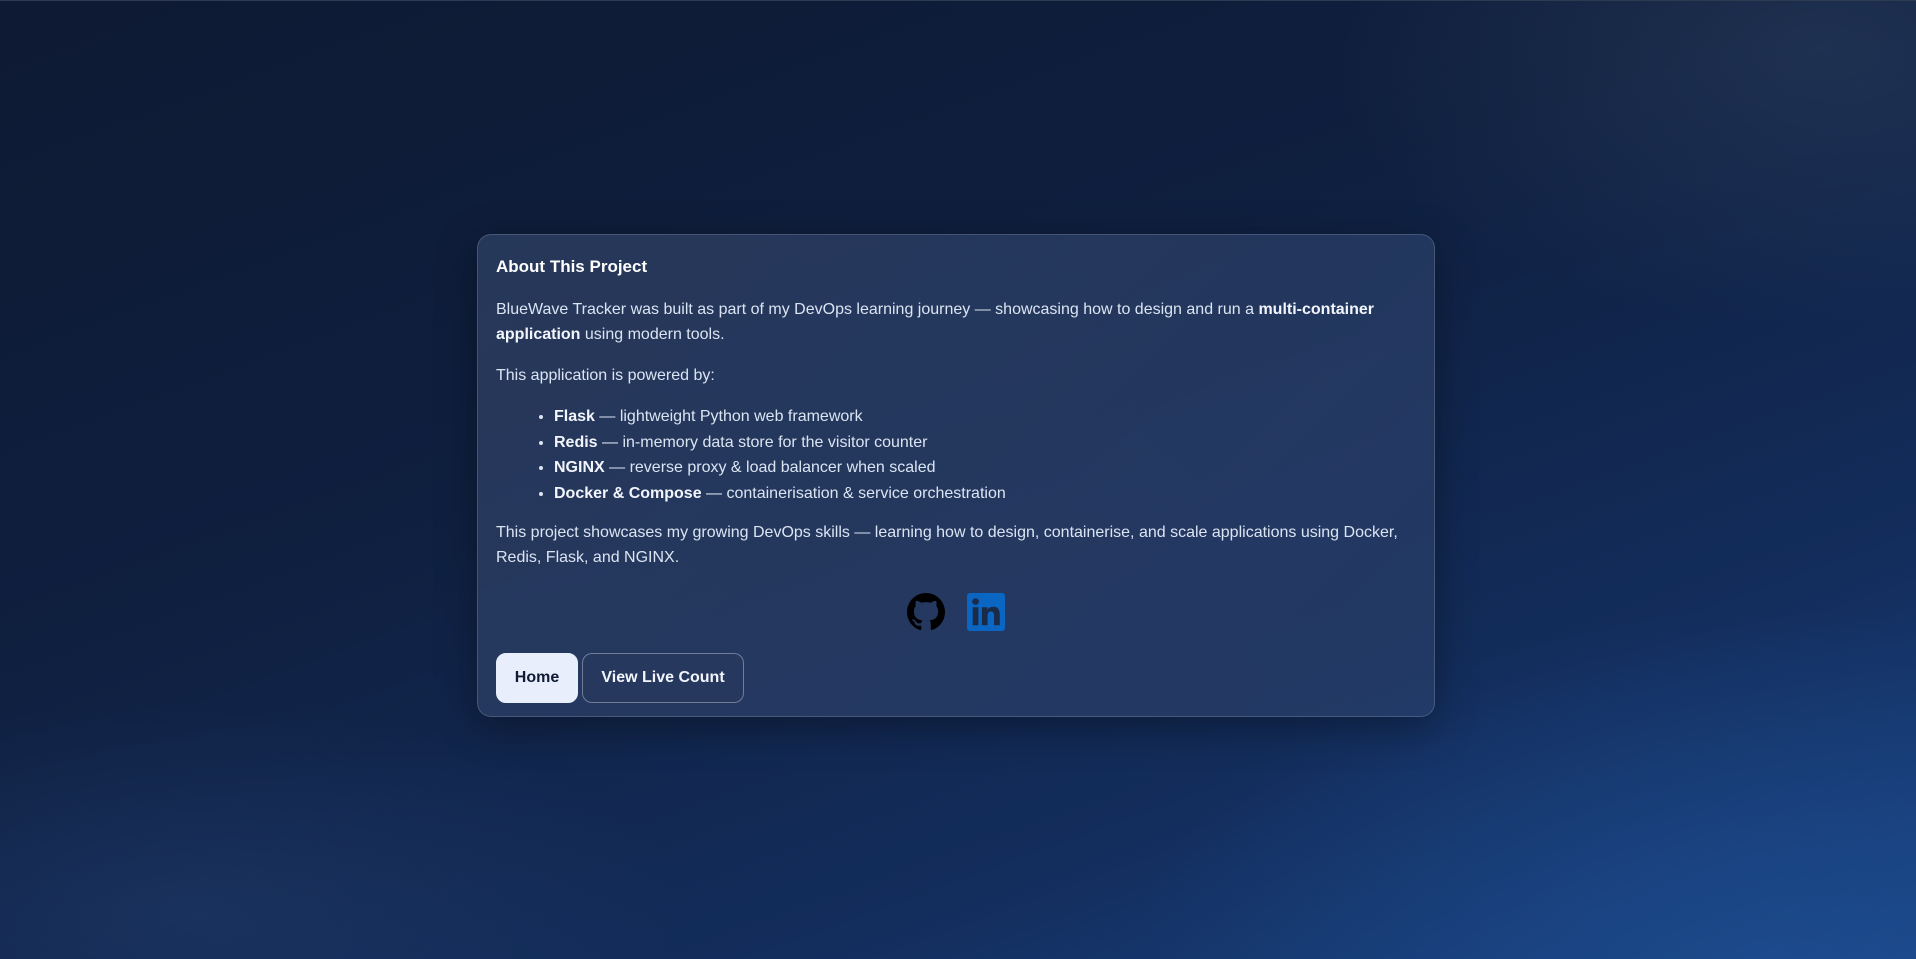 The width and height of the screenshot is (1916, 959). I want to click on tech-name: Docker & Compose, so click(628, 493).